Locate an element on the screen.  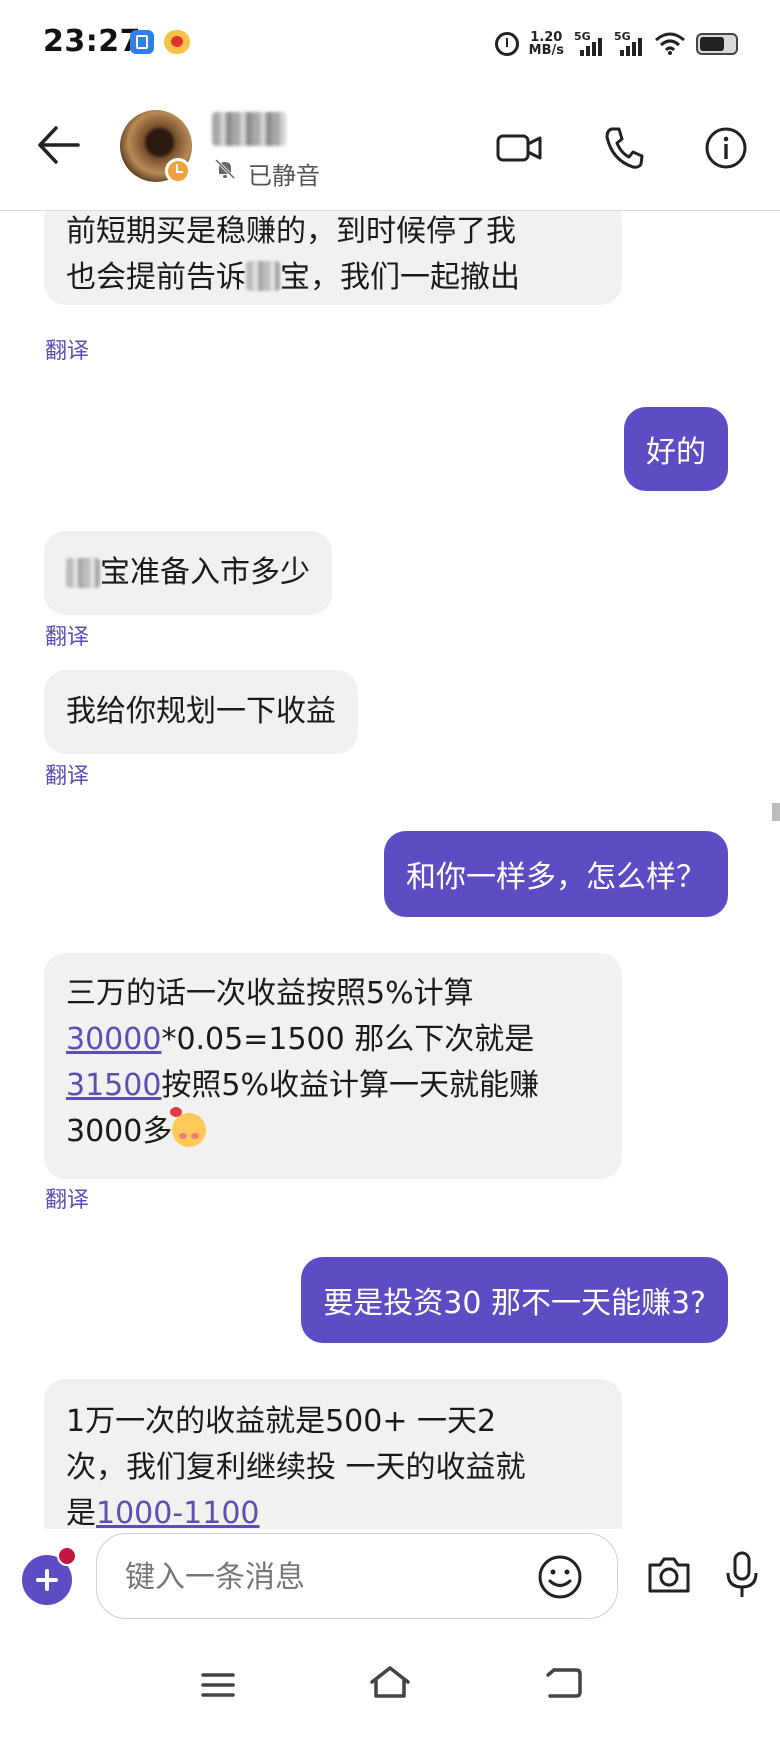
chat-header: 已静音 is located at coordinates (390, 151).